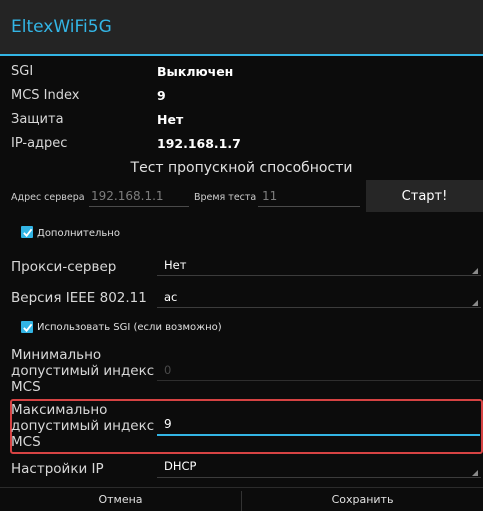  I want to click on ip-settings-dropdown-icon, so click(475, 473).